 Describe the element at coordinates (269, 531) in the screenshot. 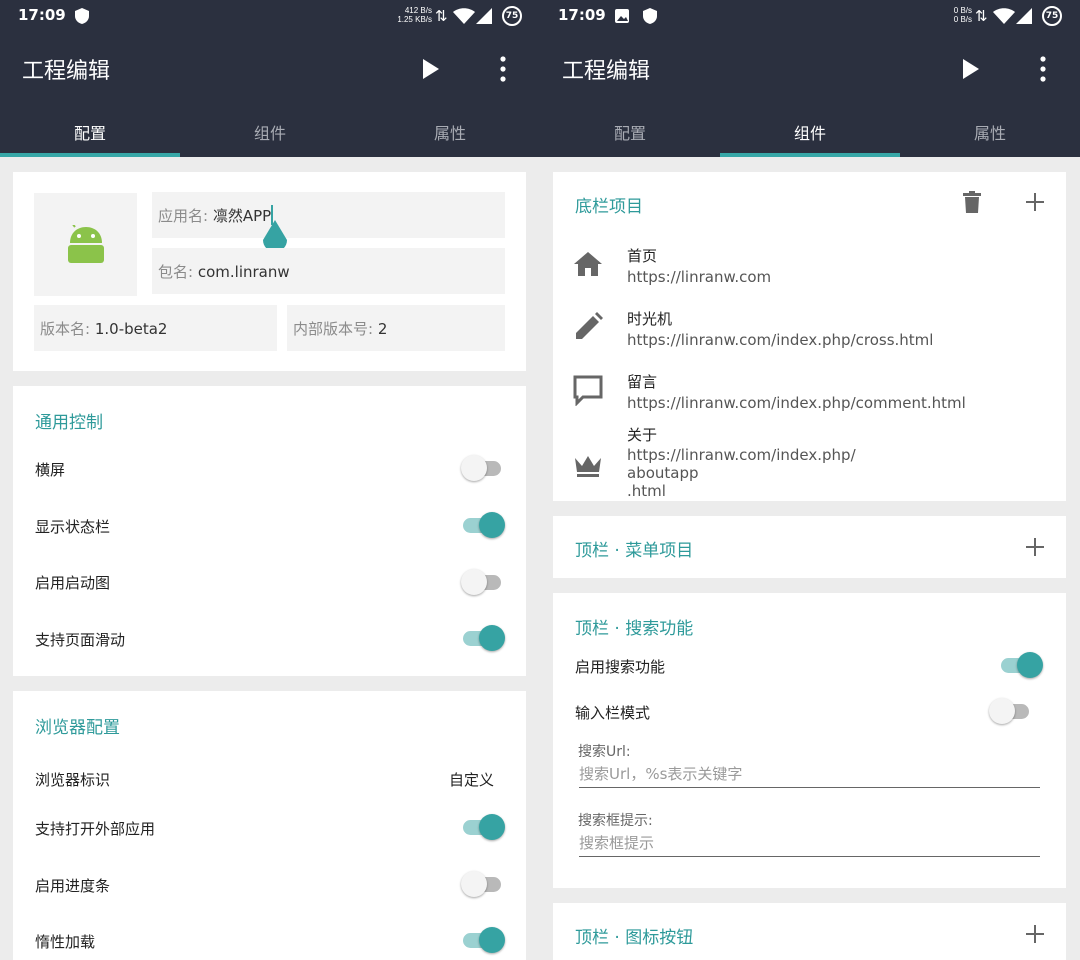

I see `general-control-card: 通用控制 横屏 显示状态栏 启用启动图 支持页面滑动` at that location.